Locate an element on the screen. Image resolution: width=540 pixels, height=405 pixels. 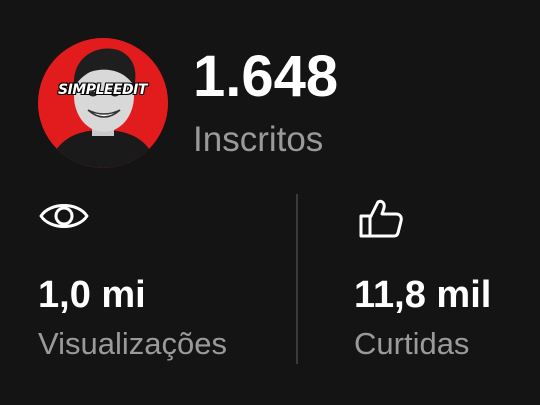
channel-avatar: SIMPLEEDIT is located at coordinates (103, 103).